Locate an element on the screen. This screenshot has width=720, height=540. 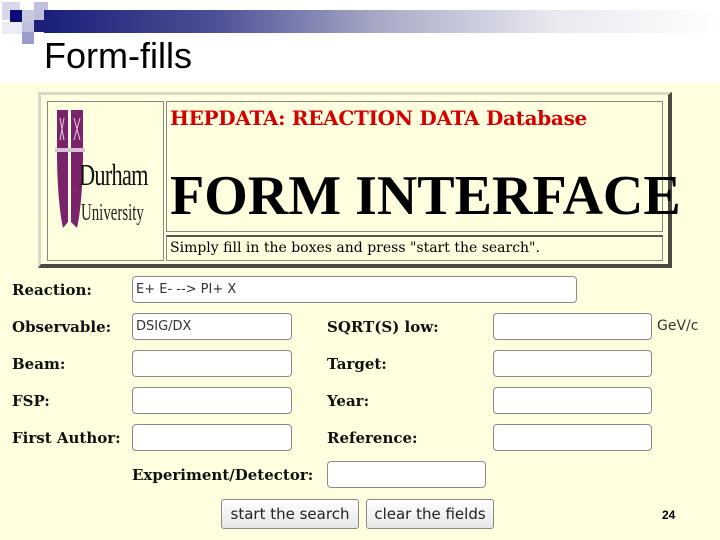
first-author-input is located at coordinates (212, 437).